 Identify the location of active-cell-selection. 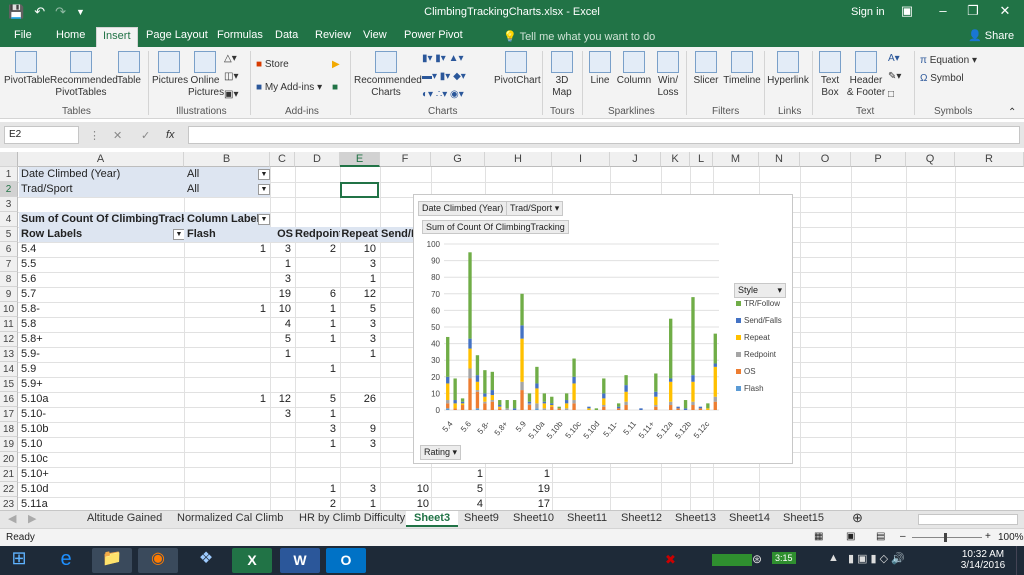
(359, 190).